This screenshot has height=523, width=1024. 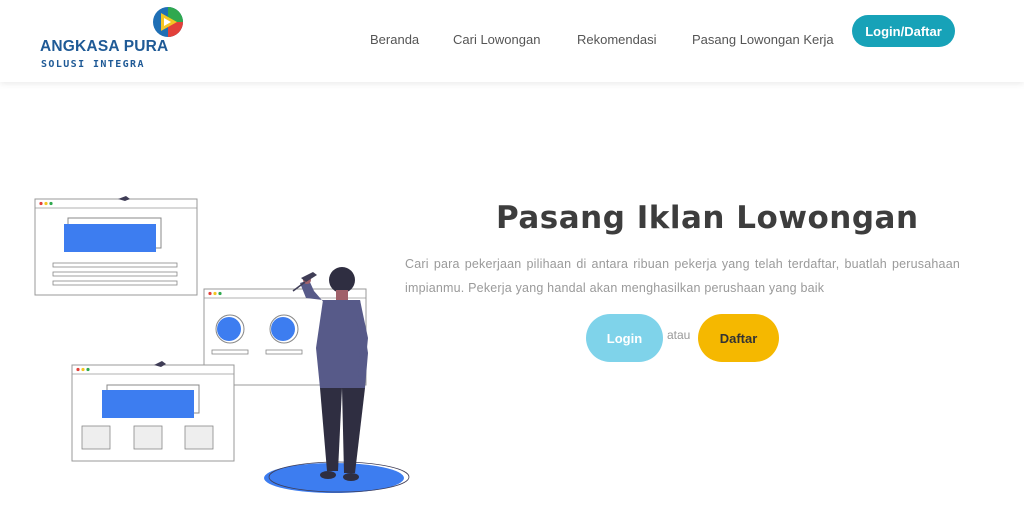 What do you see at coordinates (617, 39) in the screenshot?
I see `nav-link-rekomendasi: Rekomendasi` at bounding box center [617, 39].